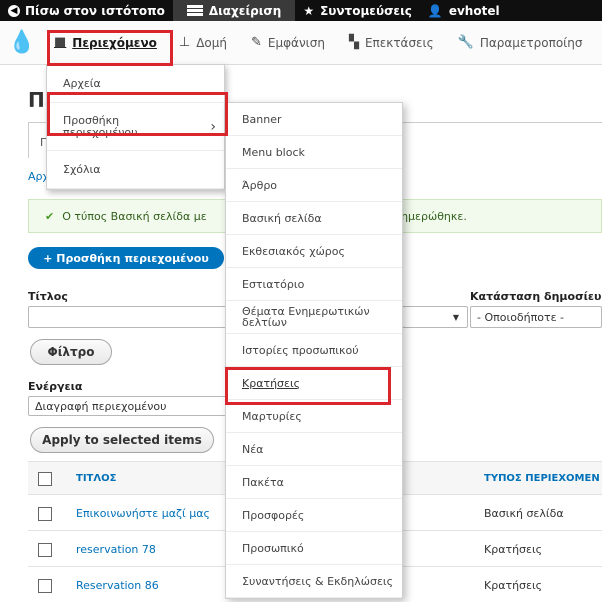  I want to click on user-tab: 👤 evhotel, so click(464, 10).